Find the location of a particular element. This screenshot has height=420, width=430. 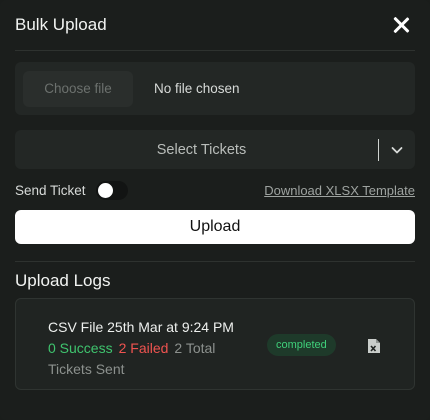

tickets-sent-label: Tickets Sent is located at coordinates (86, 369).